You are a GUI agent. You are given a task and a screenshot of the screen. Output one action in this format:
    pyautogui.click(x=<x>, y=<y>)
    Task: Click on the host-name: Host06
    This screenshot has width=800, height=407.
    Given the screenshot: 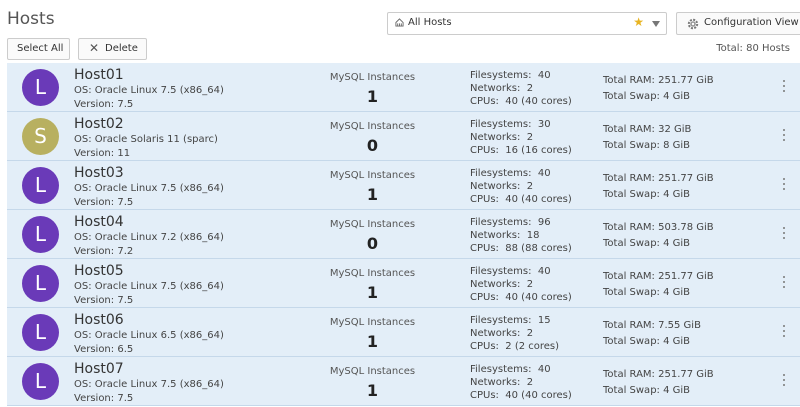 What is the action you would take?
    pyautogui.click(x=99, y=320)
    